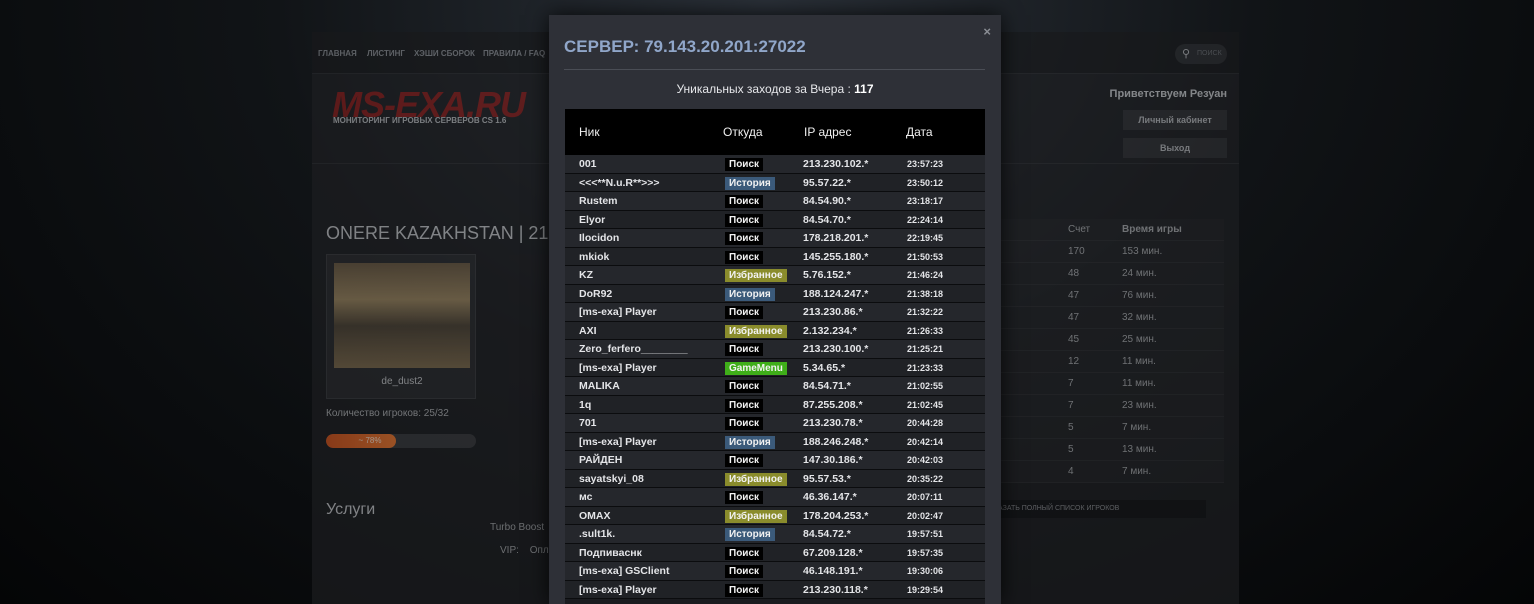  I want to click on row-nick: 1q, so click(585, 404).